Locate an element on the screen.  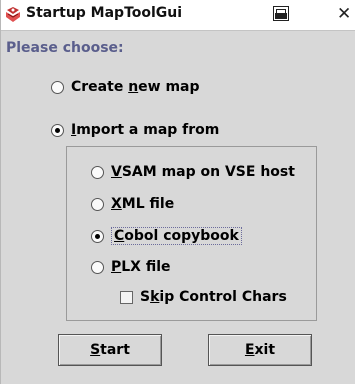
skip-control-chars-label: Skip Control Chars is located at coordinates (213, 297).